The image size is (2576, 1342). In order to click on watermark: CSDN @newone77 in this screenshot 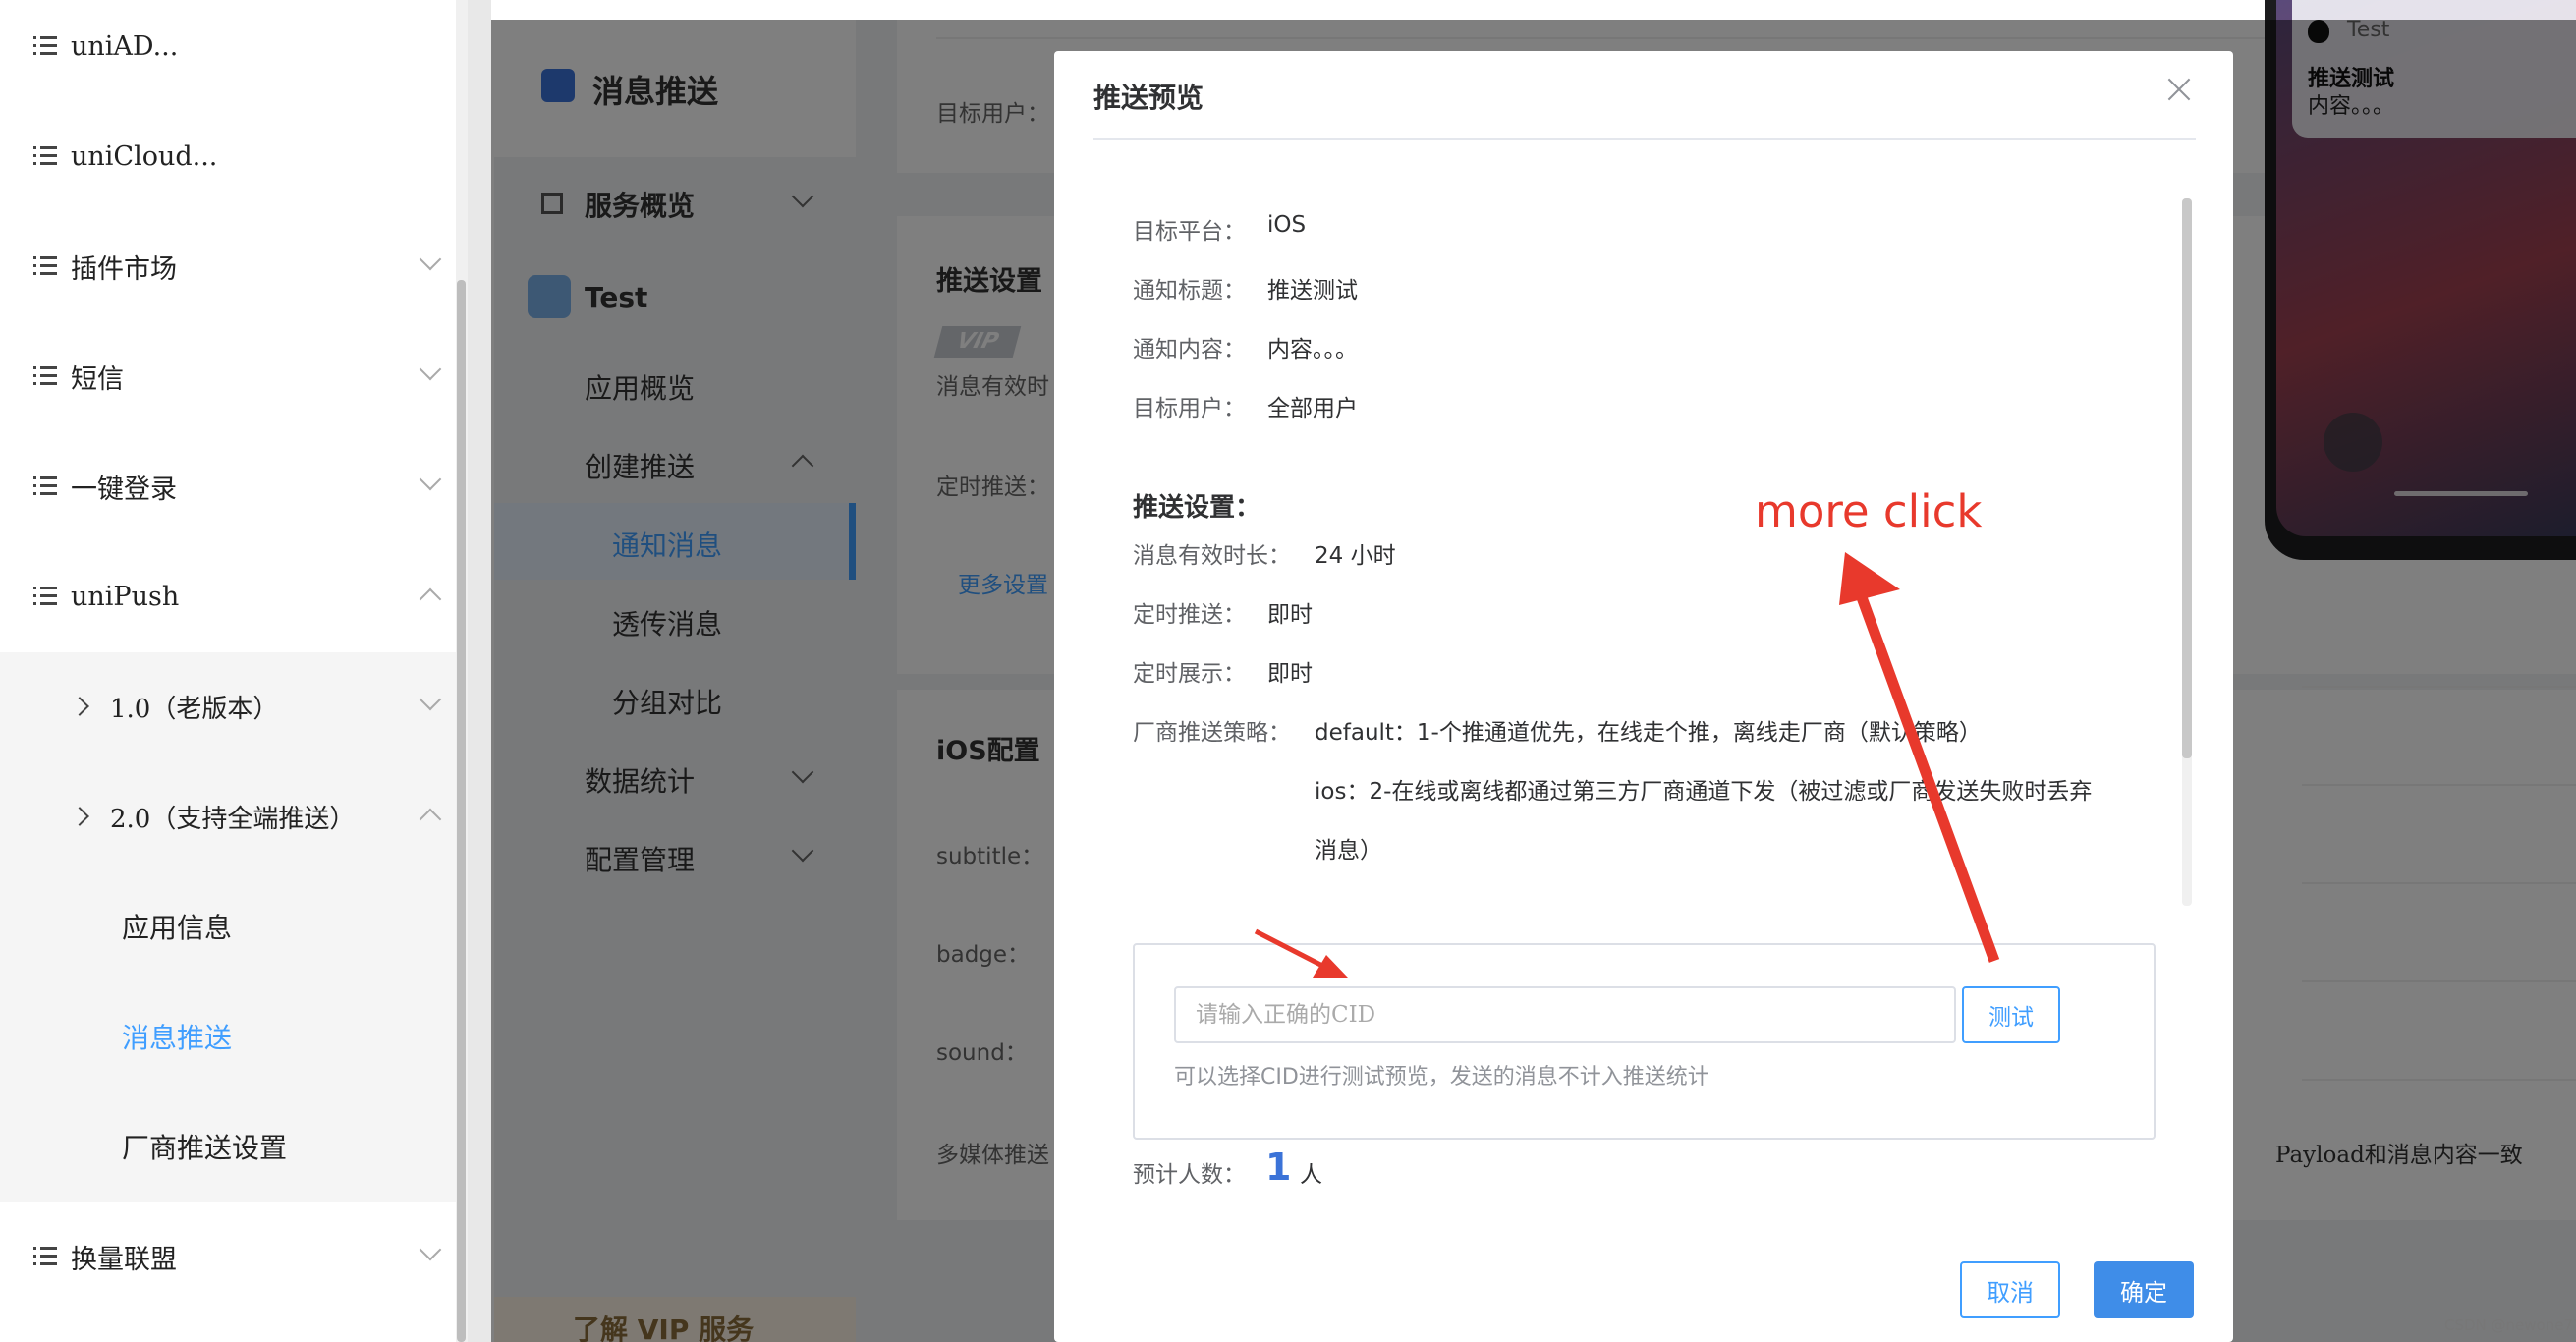, I will do `click(2510, 1325)`.